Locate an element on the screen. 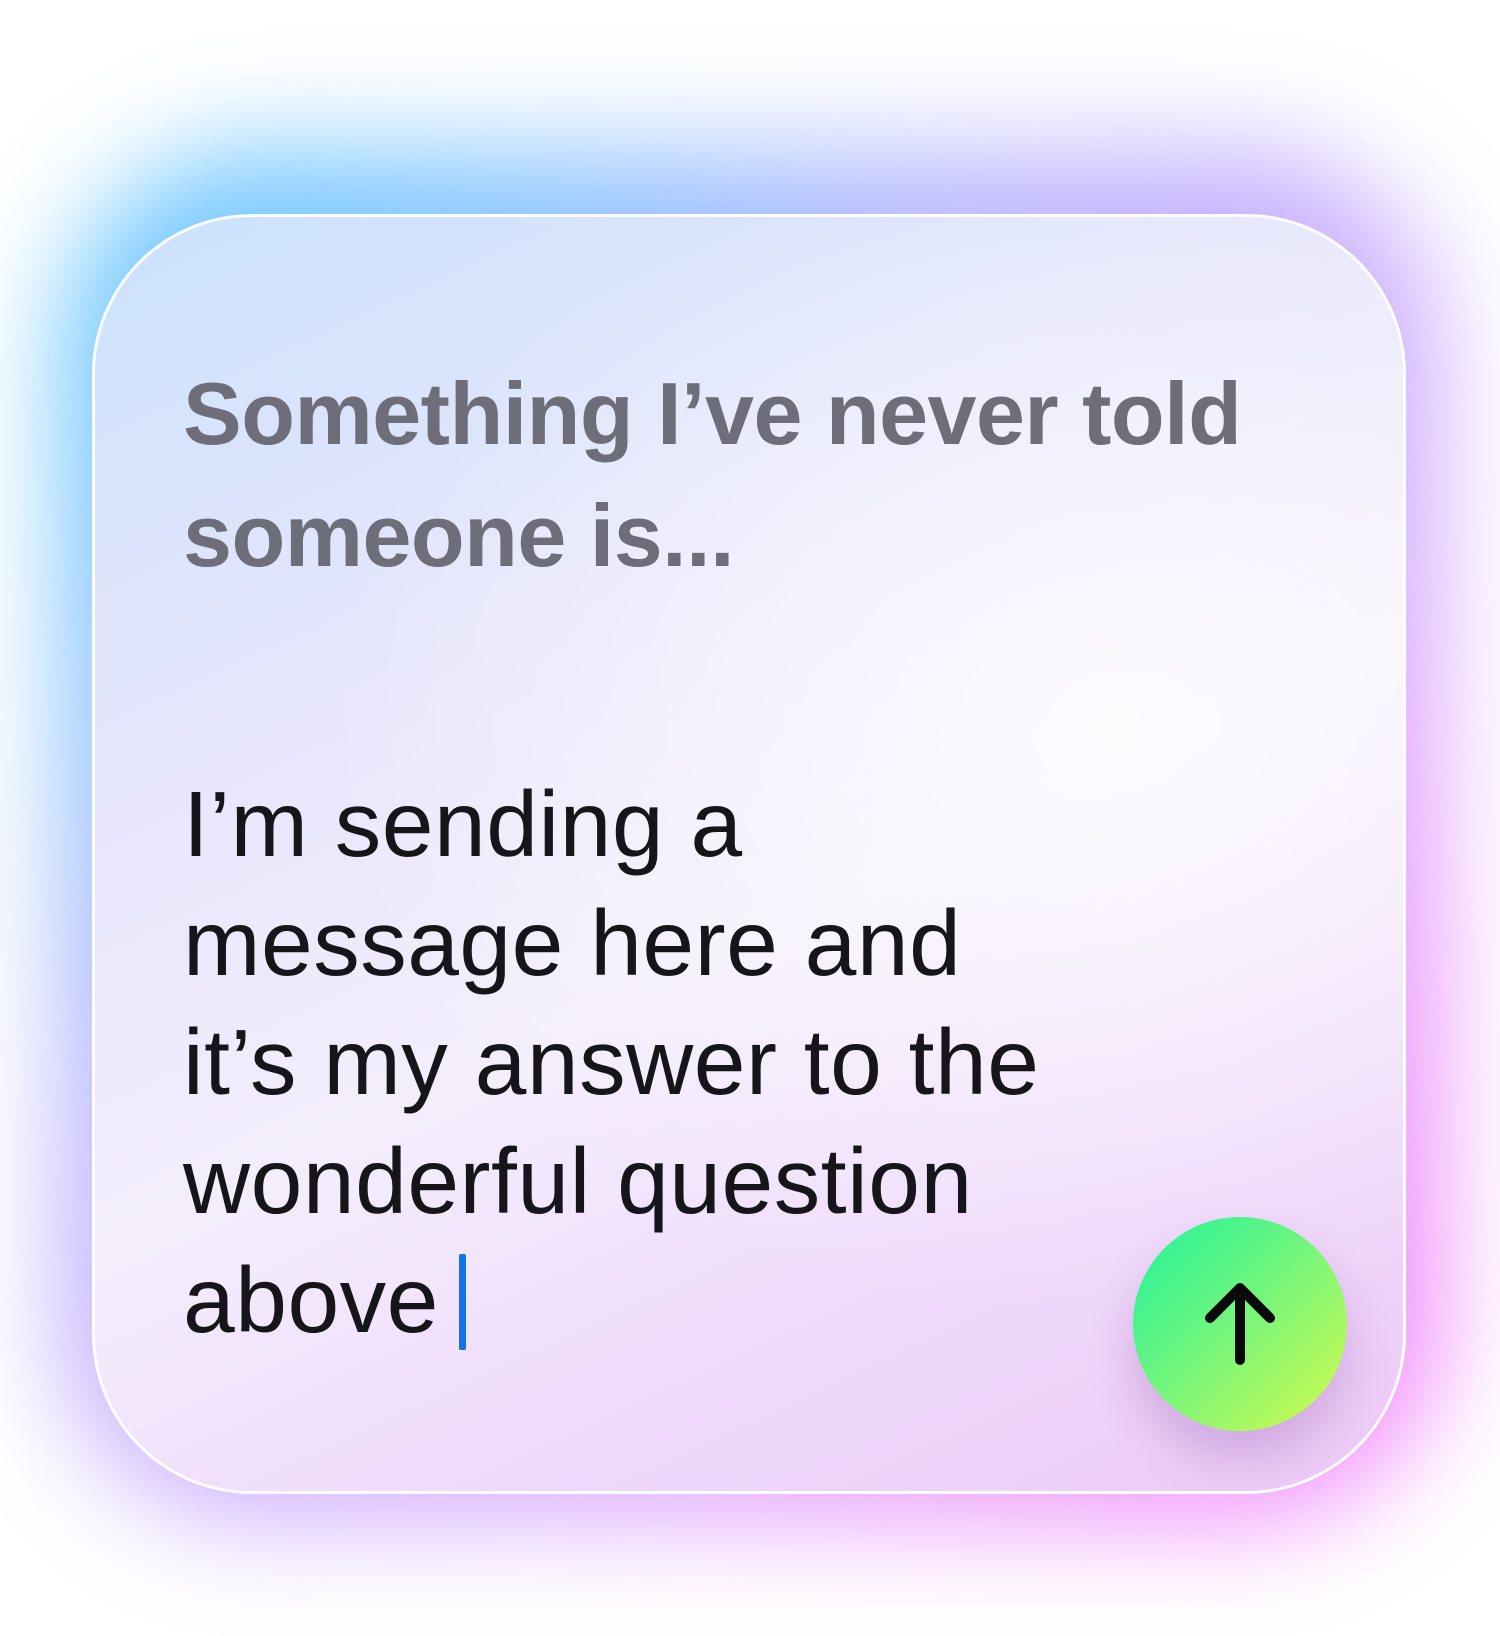  text-caret is located at coordinates (462, 1302).